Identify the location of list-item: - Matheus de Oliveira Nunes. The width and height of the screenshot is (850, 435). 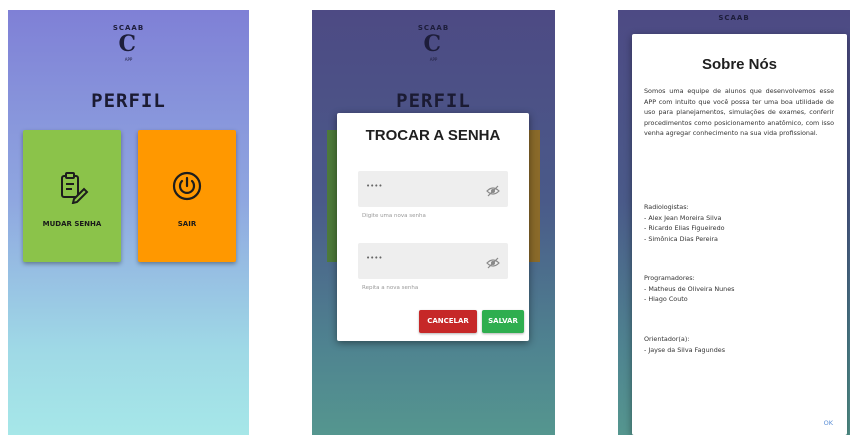
(689, 288).